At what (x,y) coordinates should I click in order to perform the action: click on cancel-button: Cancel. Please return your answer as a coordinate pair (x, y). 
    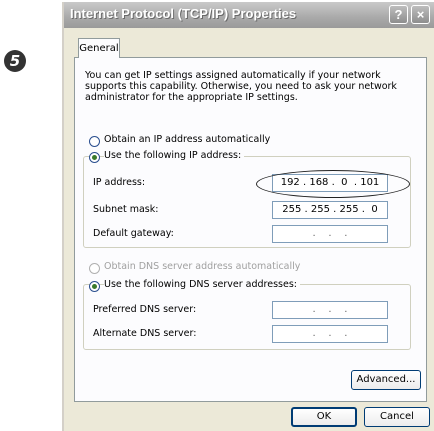
    Looking at the image, I should click on (397, 417).